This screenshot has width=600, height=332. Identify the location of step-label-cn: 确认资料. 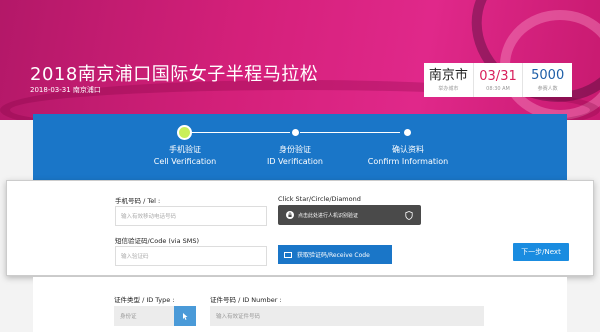
(408, 149).